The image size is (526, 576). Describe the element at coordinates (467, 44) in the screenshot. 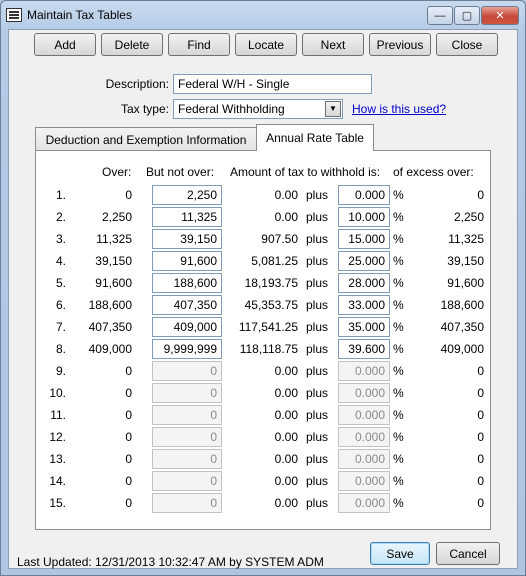

I see `close-button: Close` at that location.